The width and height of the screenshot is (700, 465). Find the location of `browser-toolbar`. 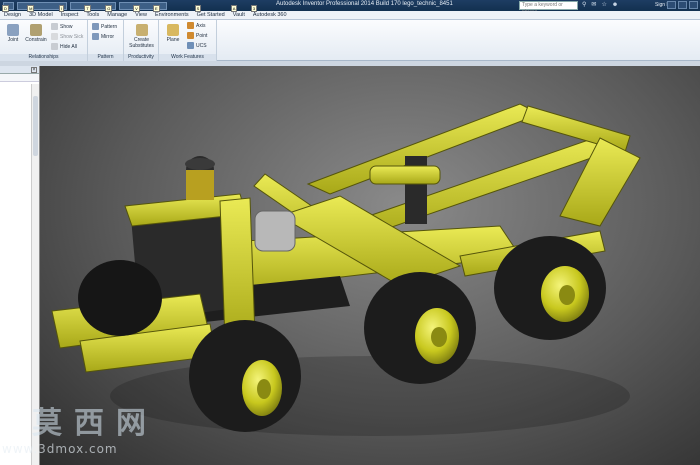

browser-toolbar is located at coordinates (19, 78).